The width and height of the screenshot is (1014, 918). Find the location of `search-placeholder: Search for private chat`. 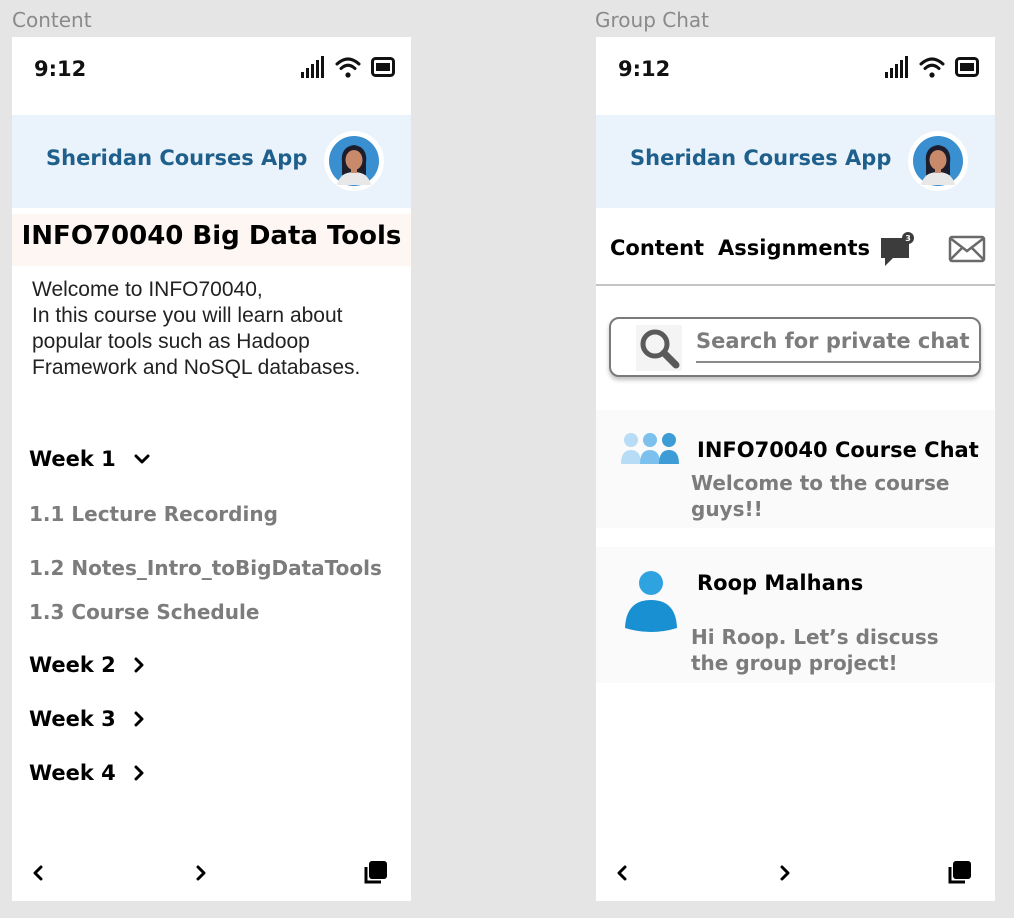

search-placeholder: Search for private chat is located at coordinates (833, 341).